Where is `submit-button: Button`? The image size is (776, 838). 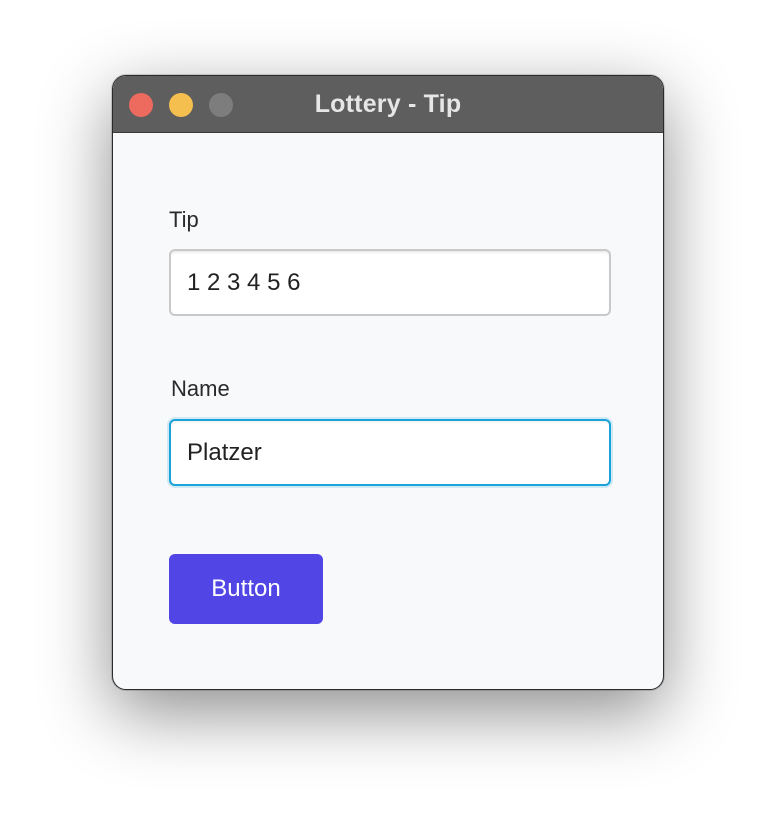 submit-button: Button is located at coordinates (246, 589).